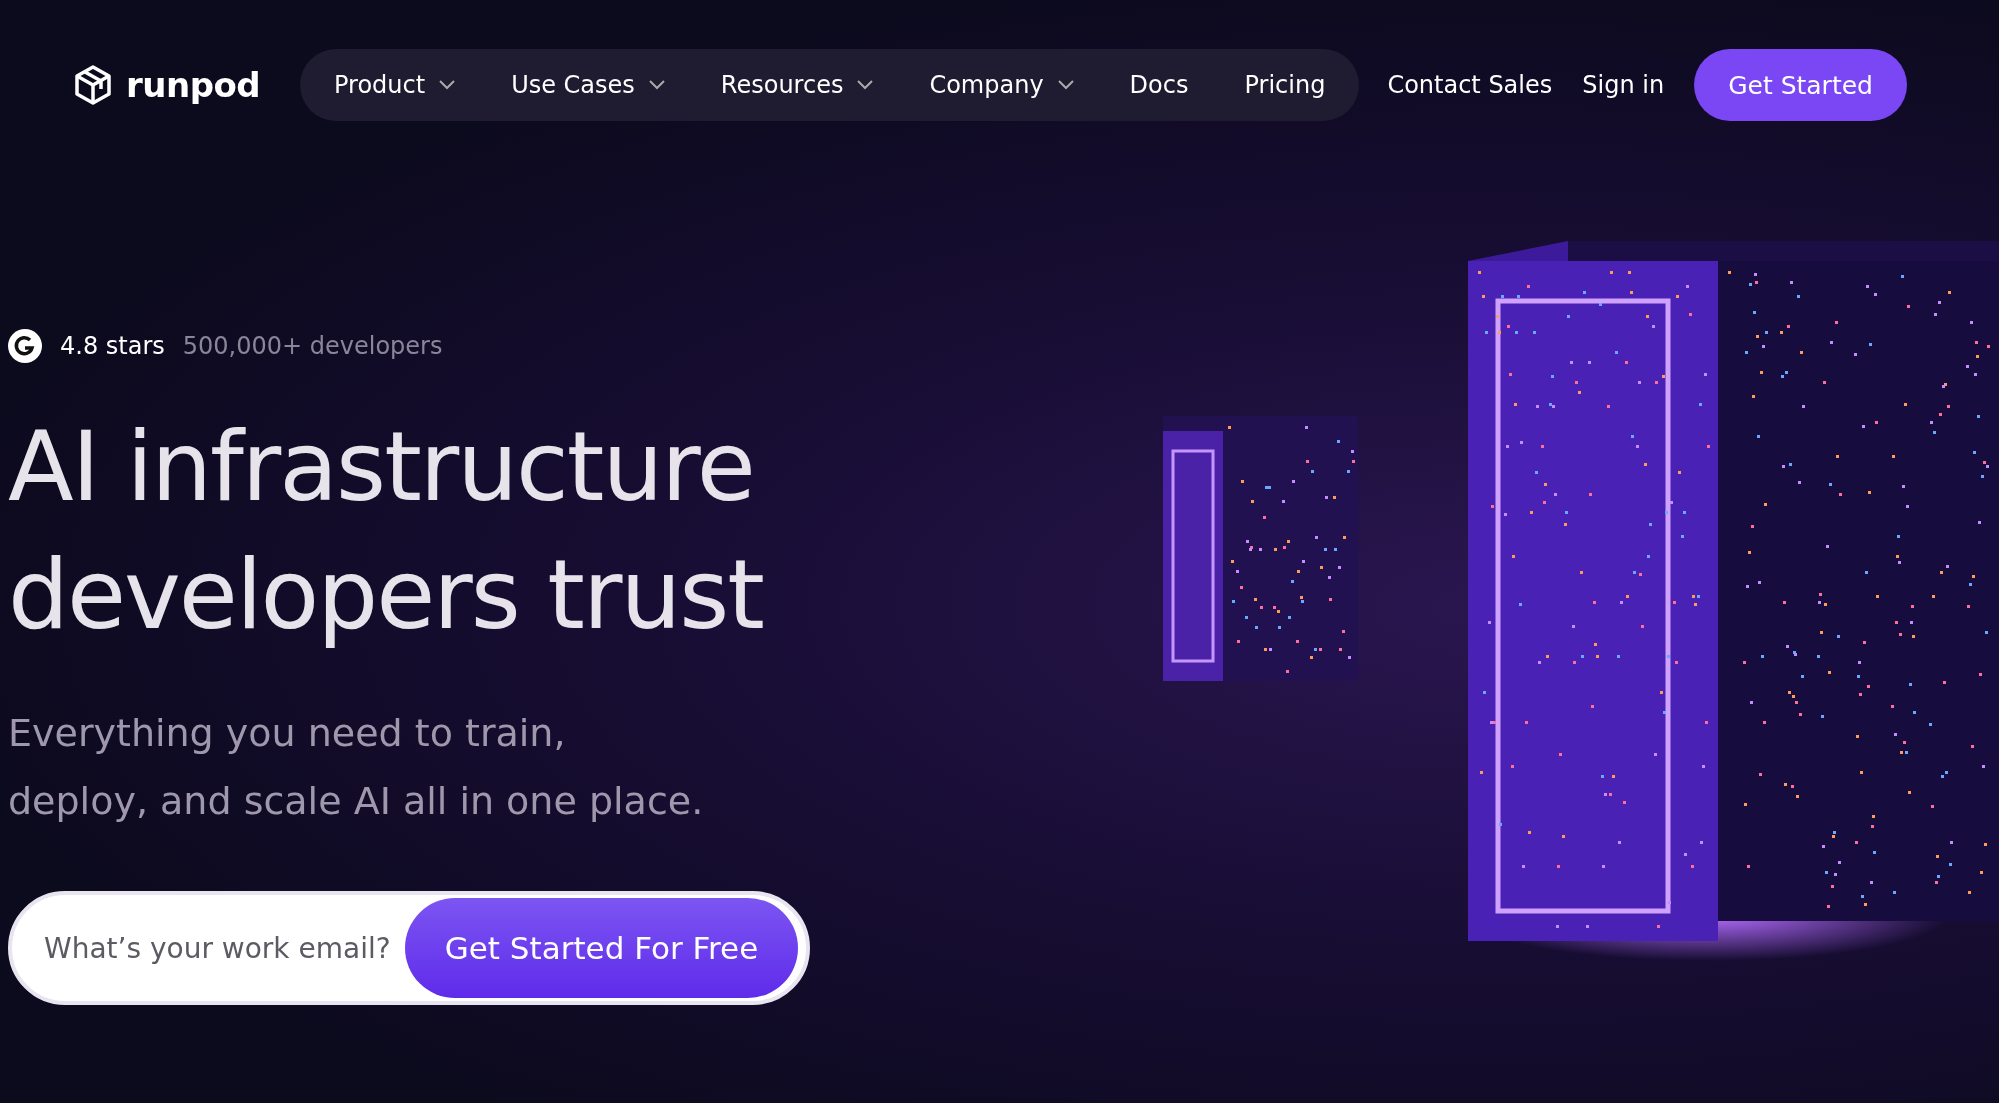 The width and height of the screenshot is (1999, 1103). What do you see at coordinates (287, 733) in the screenshot?
I see `hero-subtitle: Everything you need to train,` at bounding box center [287, 733].